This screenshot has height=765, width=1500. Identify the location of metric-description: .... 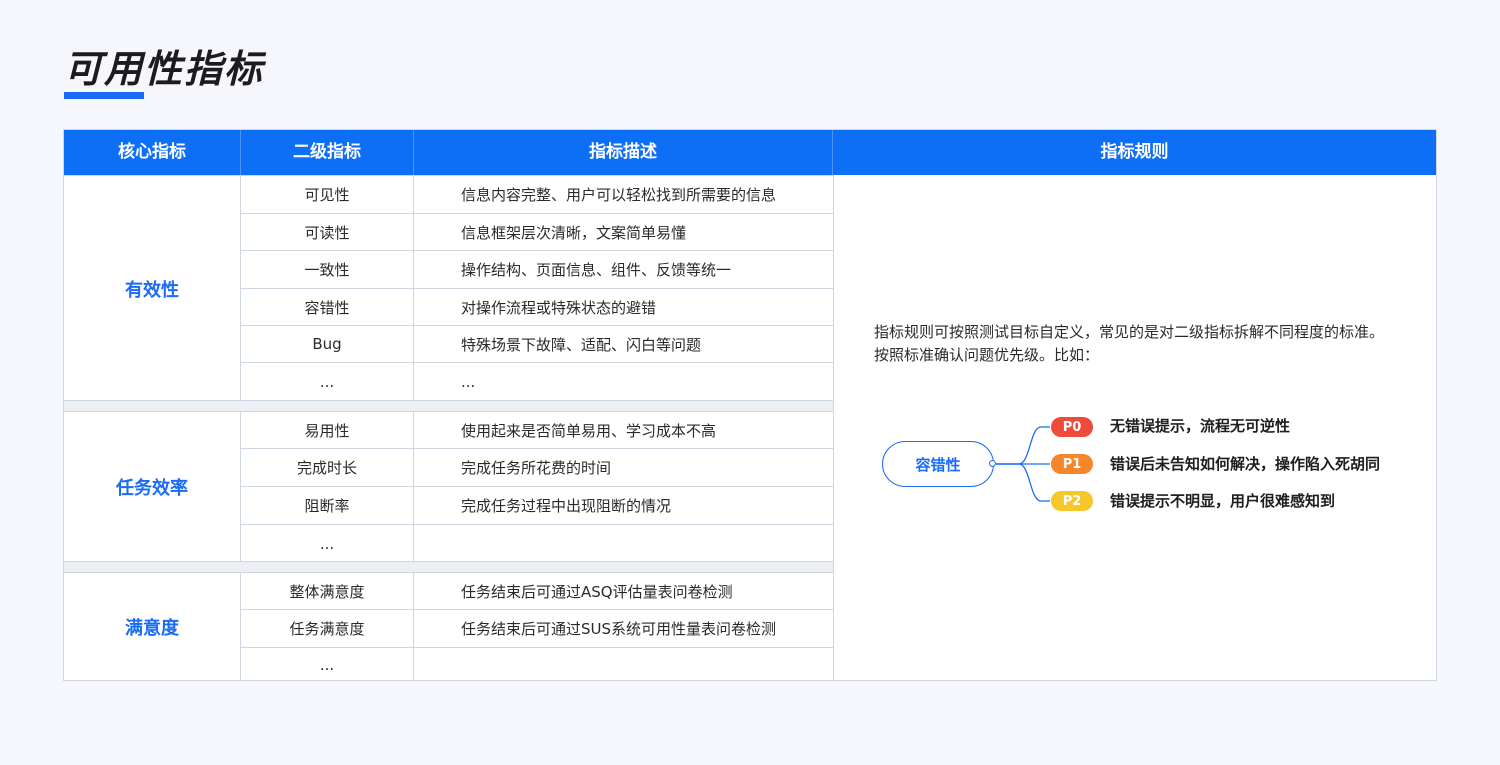
(468, 382).